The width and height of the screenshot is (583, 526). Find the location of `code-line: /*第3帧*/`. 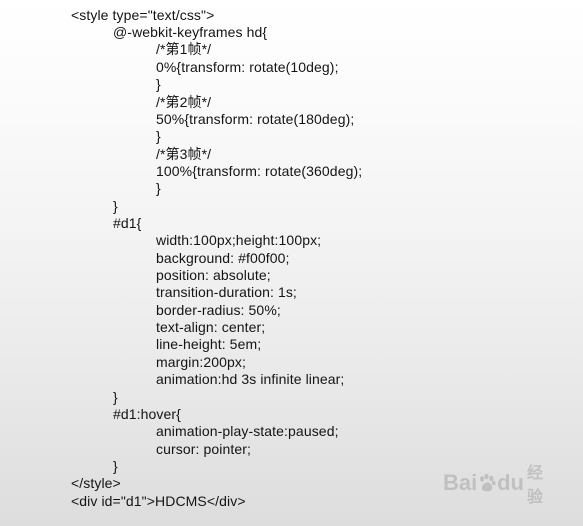

code-line: /*第3帧*/ is located at coordinates (184, 154).